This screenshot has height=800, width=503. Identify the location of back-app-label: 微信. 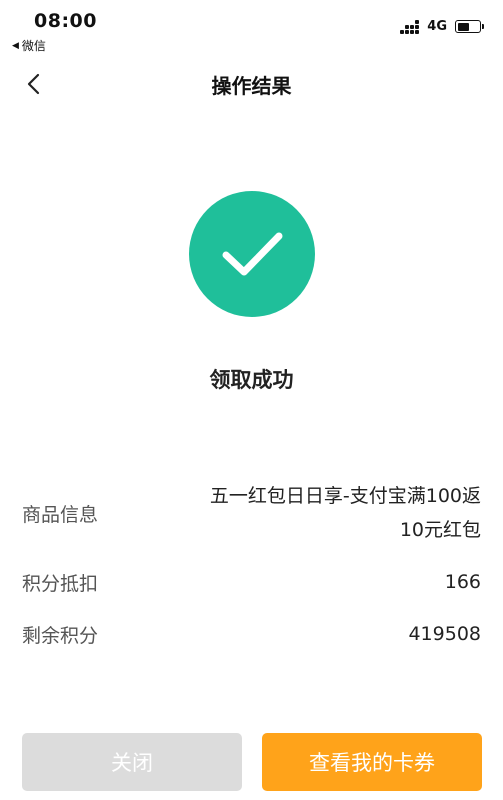
(33, 46).